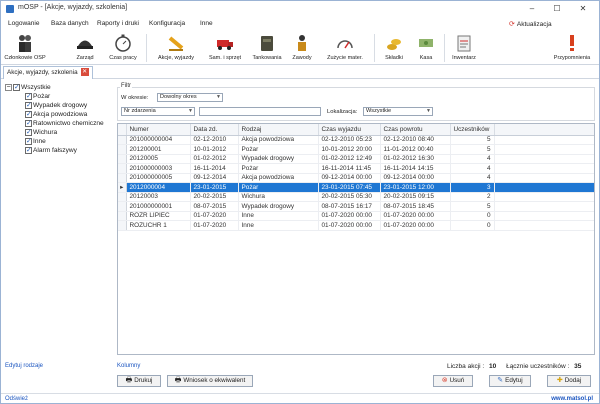 This screenshot has width=600, height=404. I want to click on column-header-filler, so click(544, 130).